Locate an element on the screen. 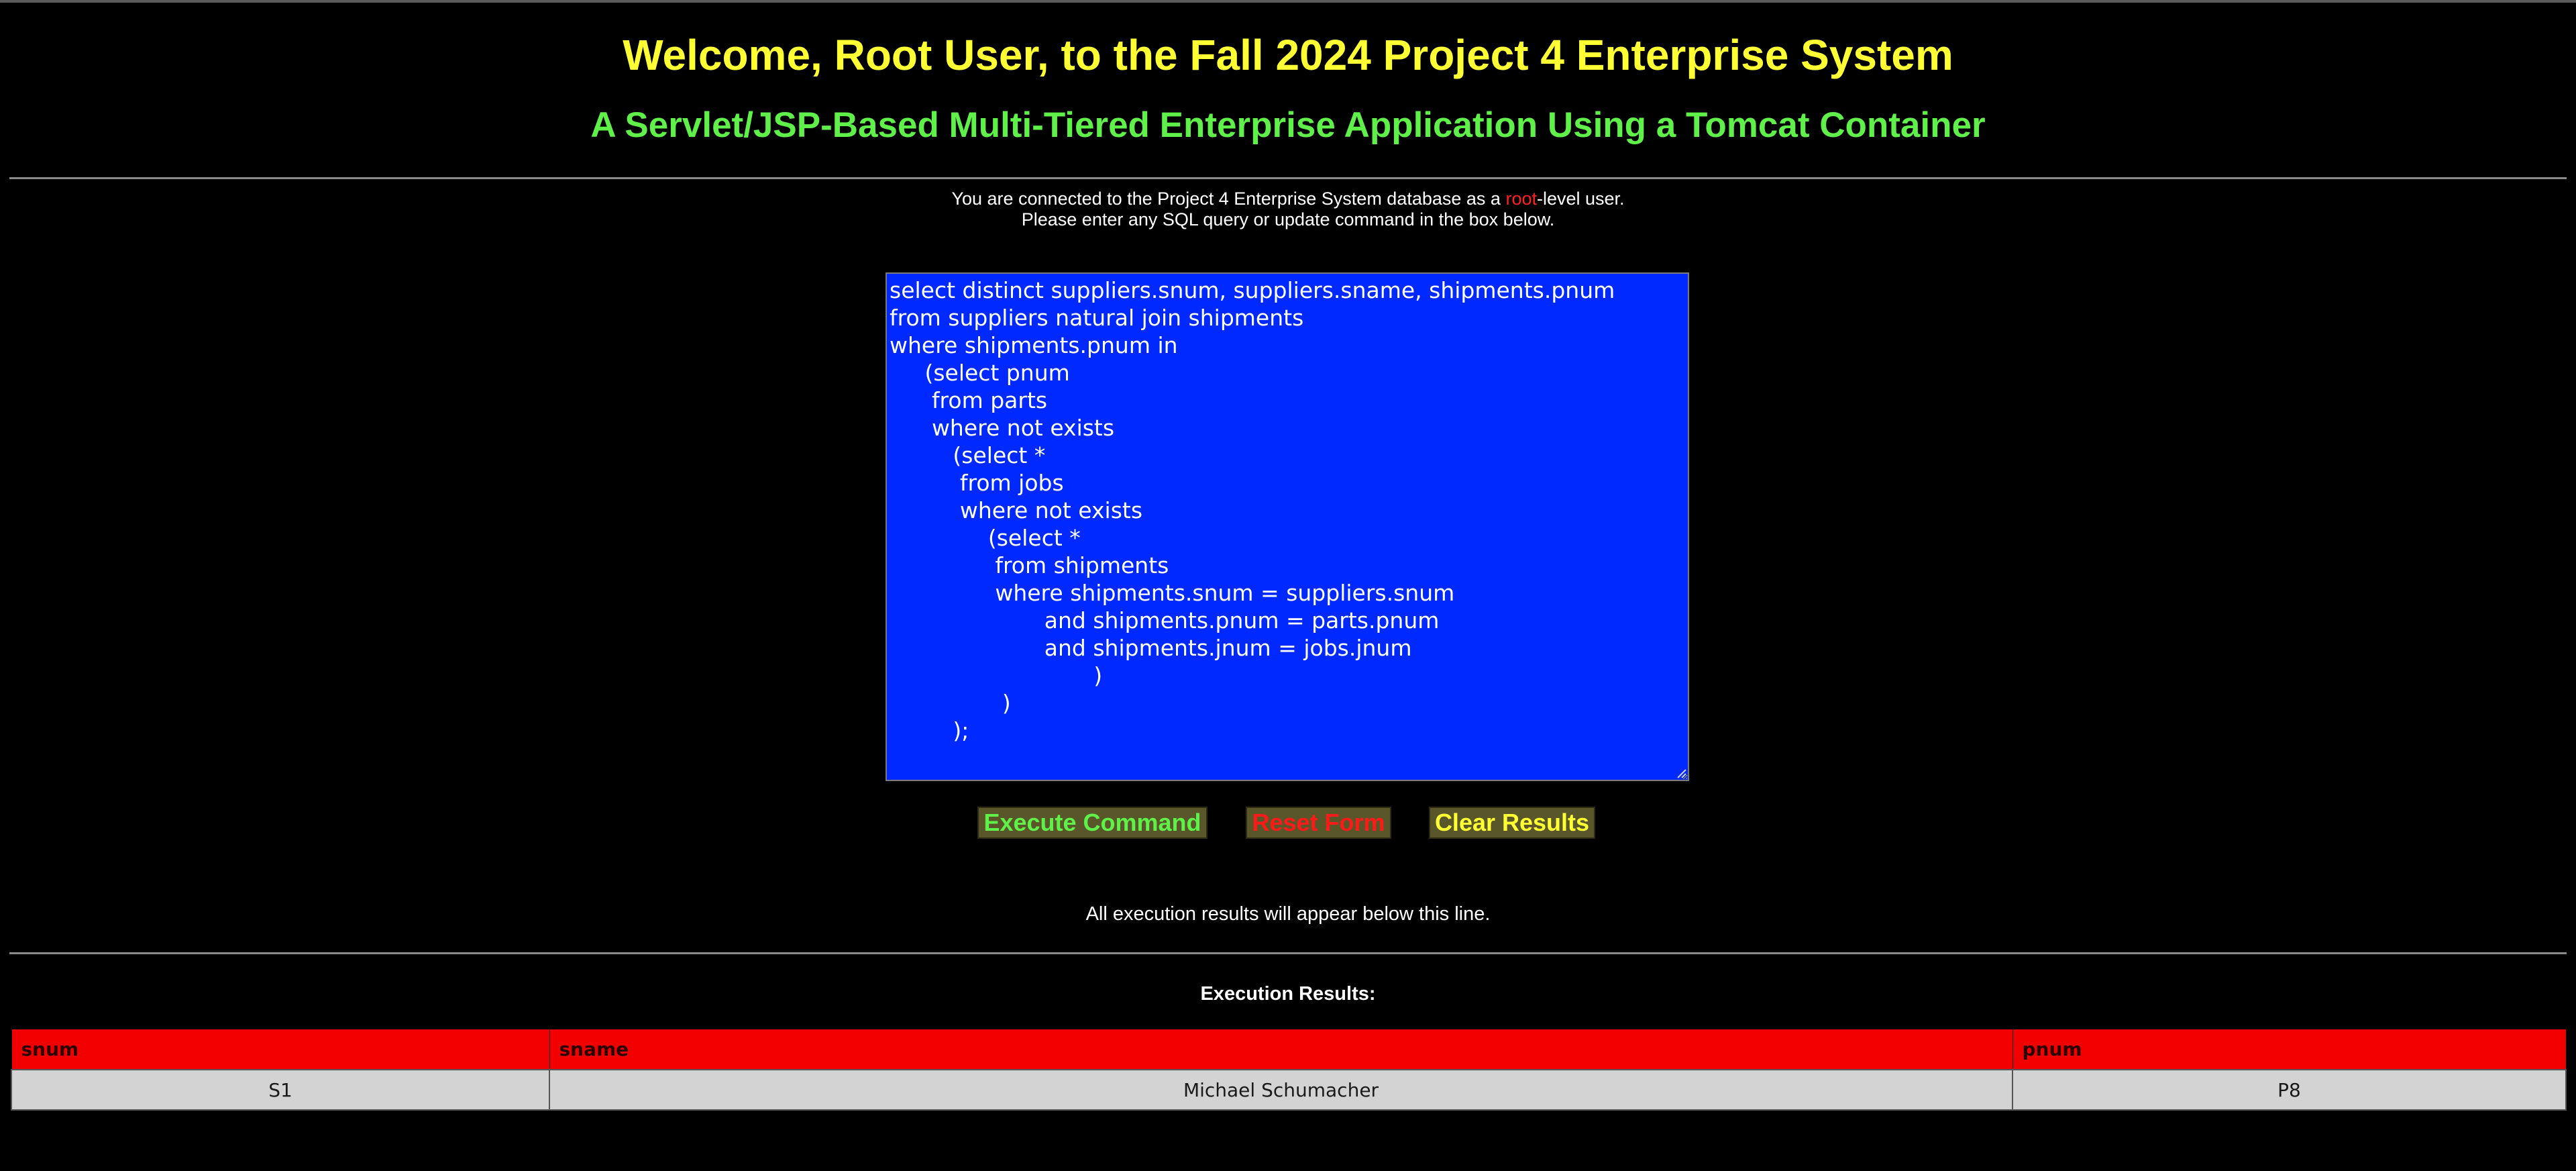 This screenshot has height=1171, width=2576. clear-results-button: Clear Results is located at coordinates (1512, 823).